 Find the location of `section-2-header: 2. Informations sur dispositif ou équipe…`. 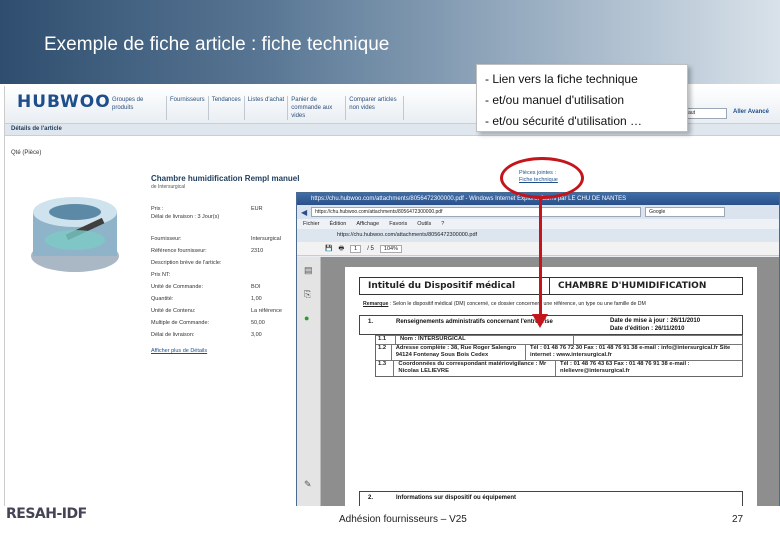

section-2-header: 2. Informations sur dispositif ou équipe… is located at coordinates (551, 499).